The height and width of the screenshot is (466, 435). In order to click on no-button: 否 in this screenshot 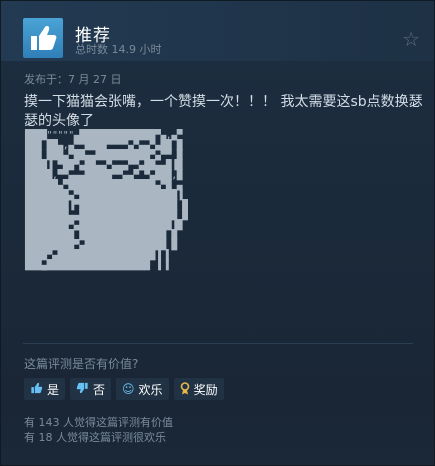, I will do `click(91, 389)`.